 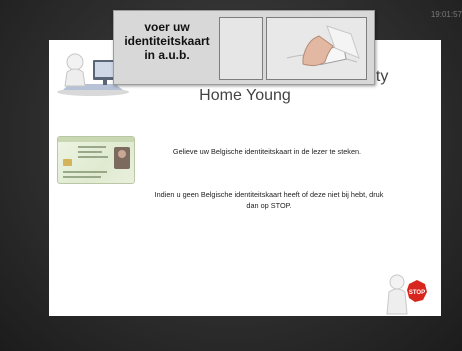 What do you see at coordinates (167, 55) in the screenshot?
I see `prompt-line-3: in a.u.b.` at bounding box center [167, 55].